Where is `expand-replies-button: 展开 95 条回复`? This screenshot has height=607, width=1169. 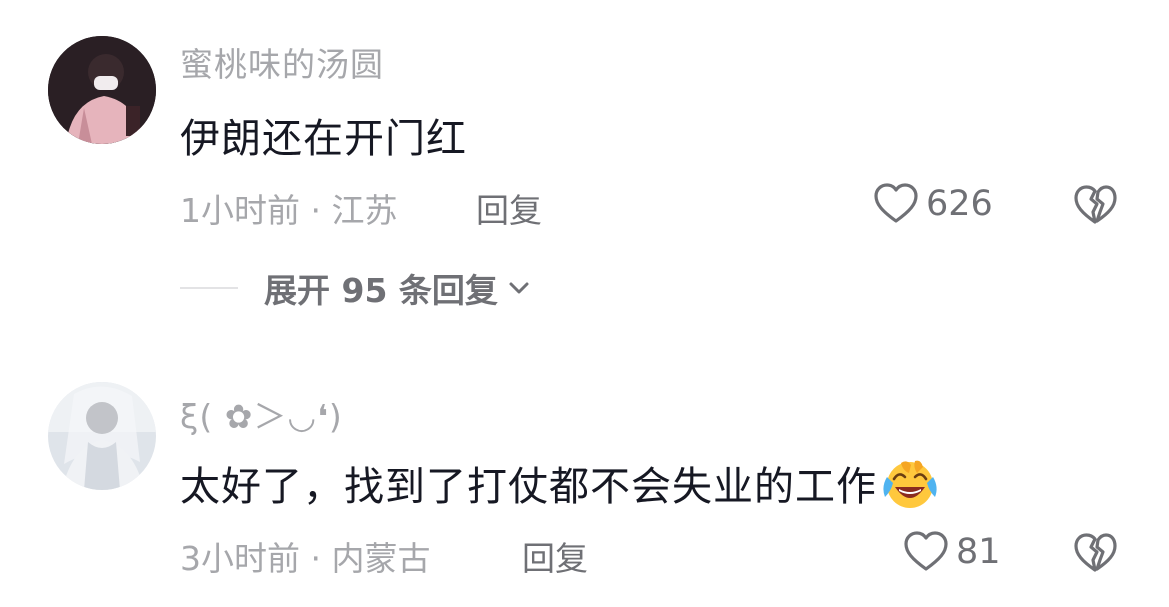 expand-replies-button: 展开 95 条回复 is located at coordinates (356, 288).